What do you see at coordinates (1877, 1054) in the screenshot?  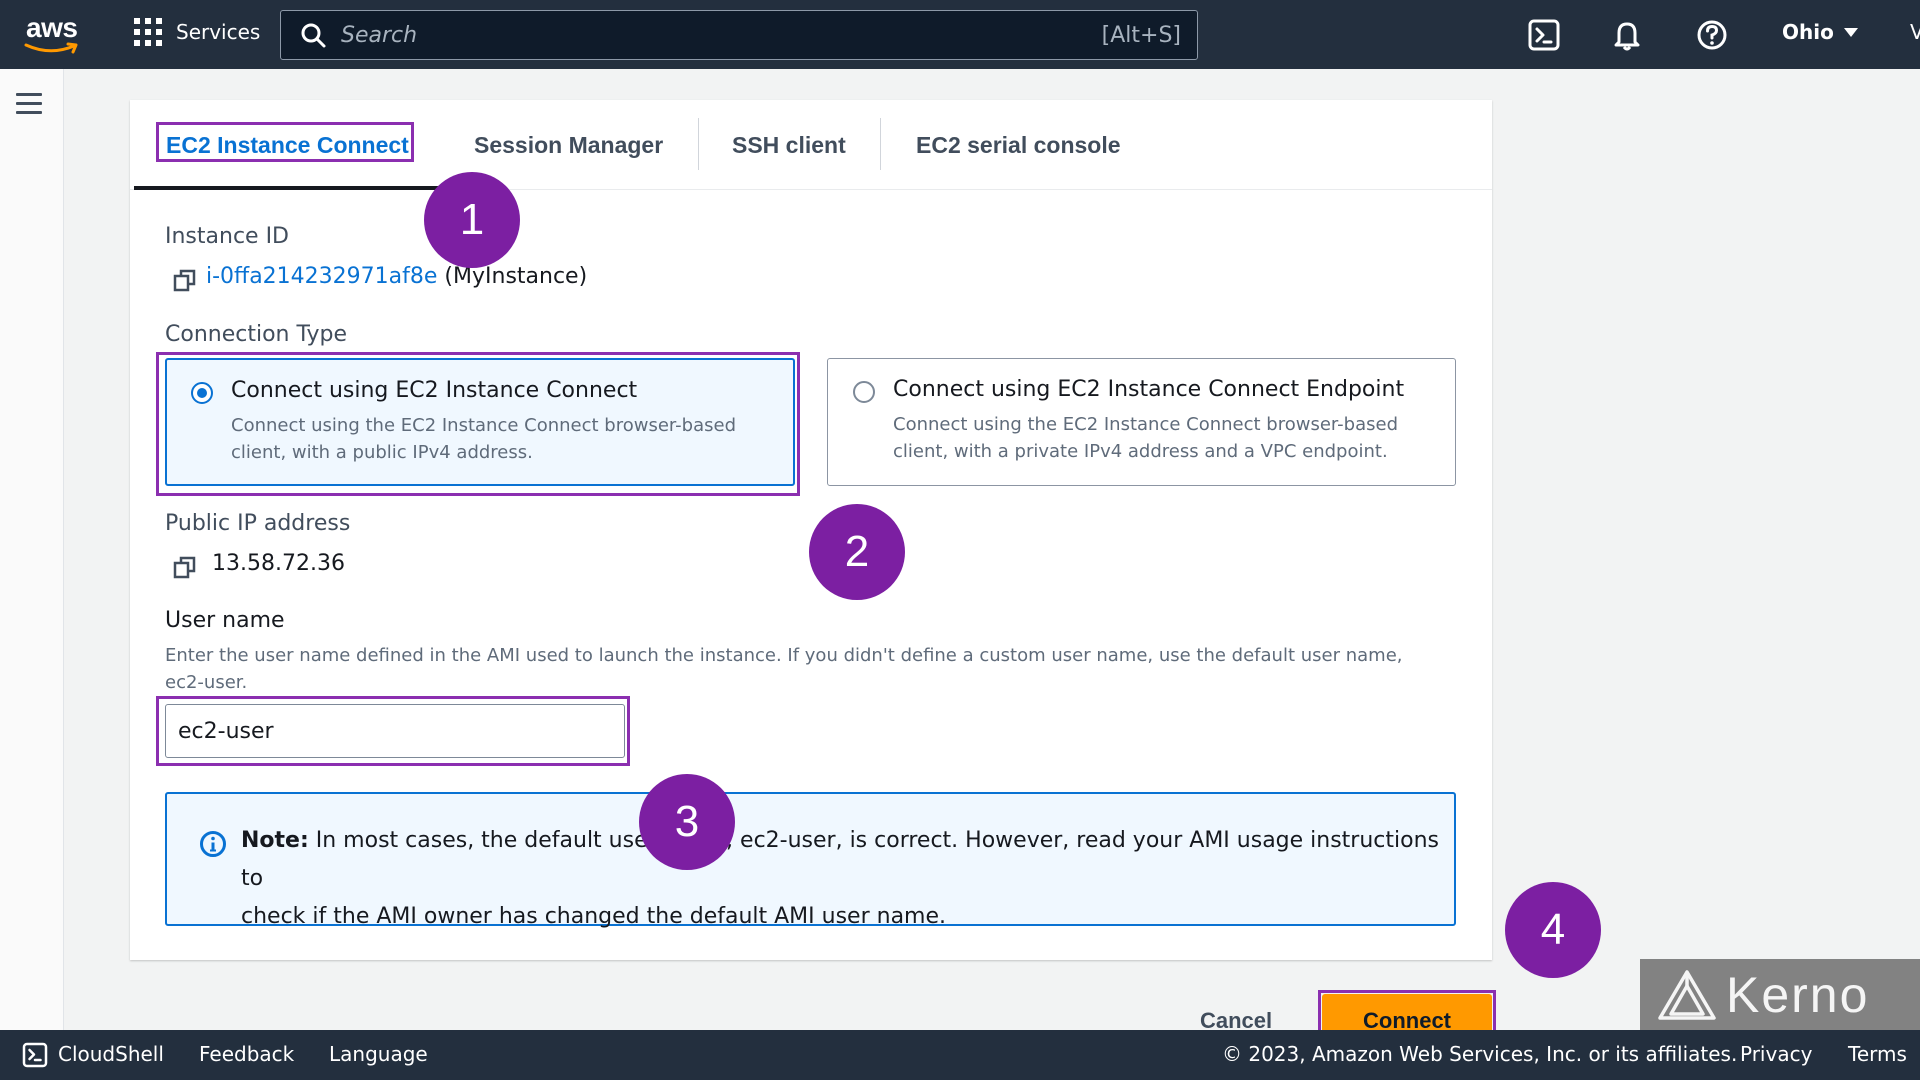 I see `footer-terms-link: Terms` at bounding box center [1877, 1054].